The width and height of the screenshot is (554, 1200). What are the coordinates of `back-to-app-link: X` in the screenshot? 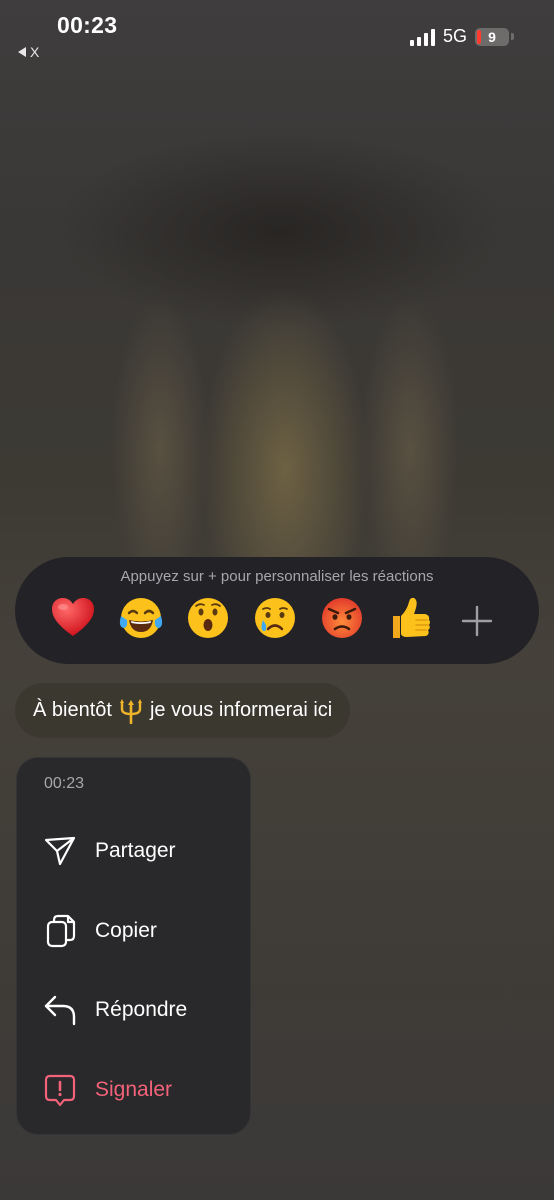 It's located at (28, 52).